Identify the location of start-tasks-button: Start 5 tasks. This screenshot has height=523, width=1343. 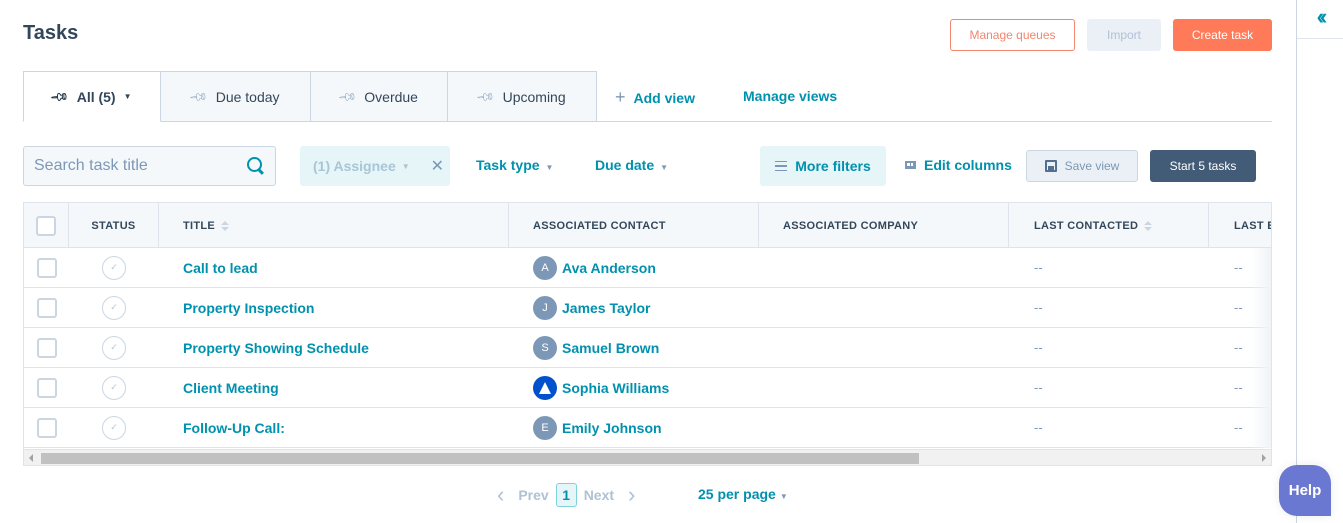
(1203, 166).